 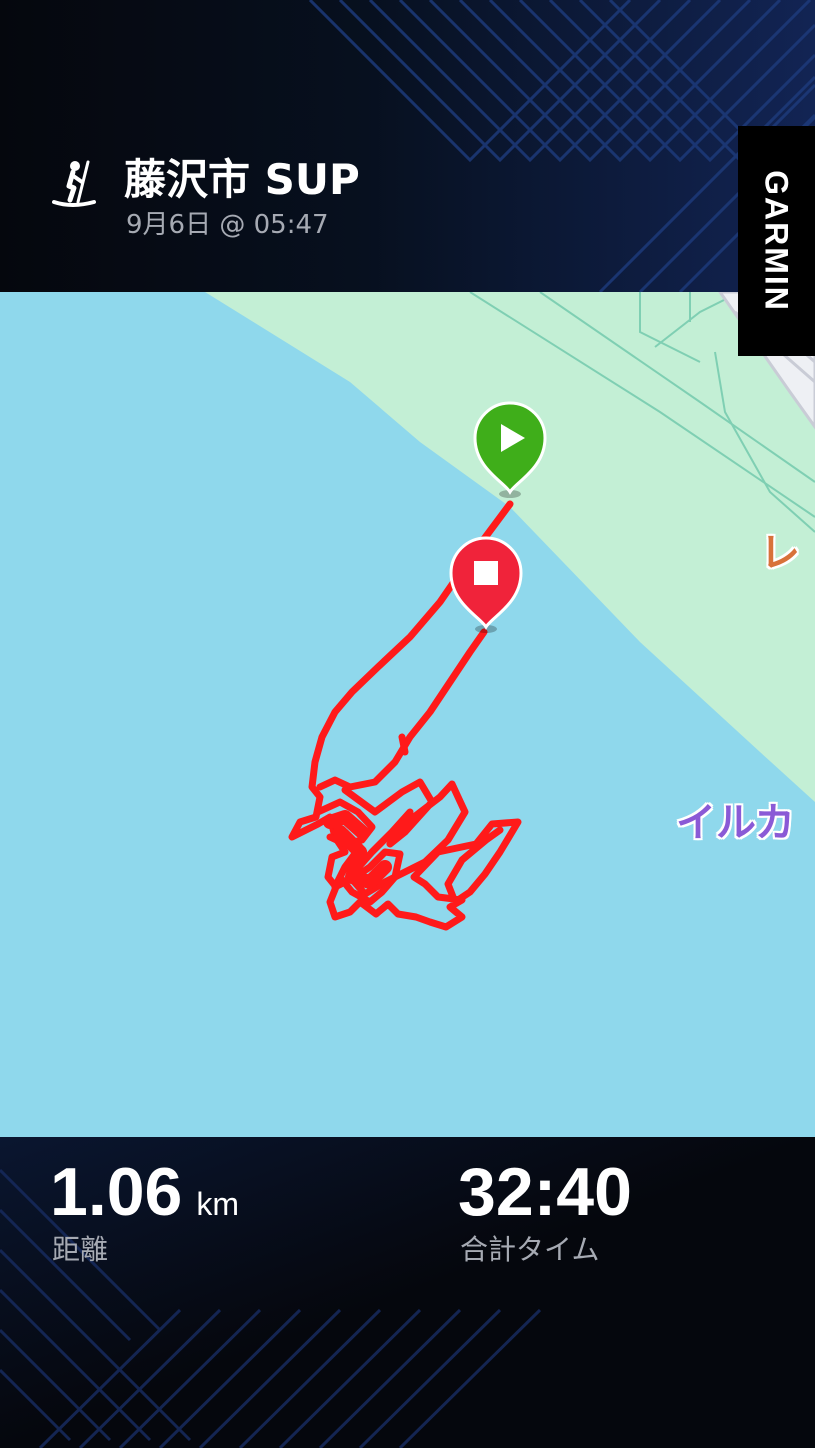 I want to click on distance-unit: km, so click(x=218, y=1204).